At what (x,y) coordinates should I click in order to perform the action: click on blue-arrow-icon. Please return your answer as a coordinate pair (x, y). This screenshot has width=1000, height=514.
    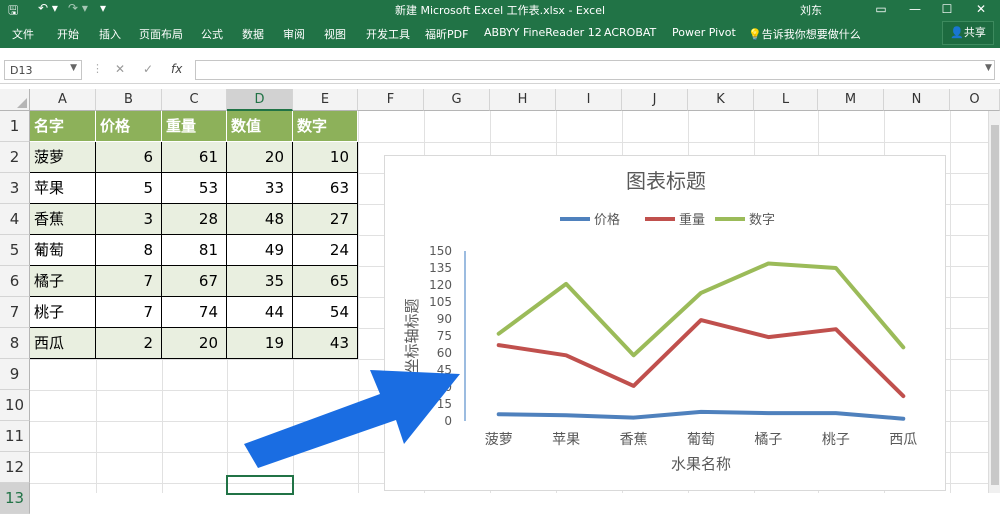
    Looking at the image, I should click on (352, 419).